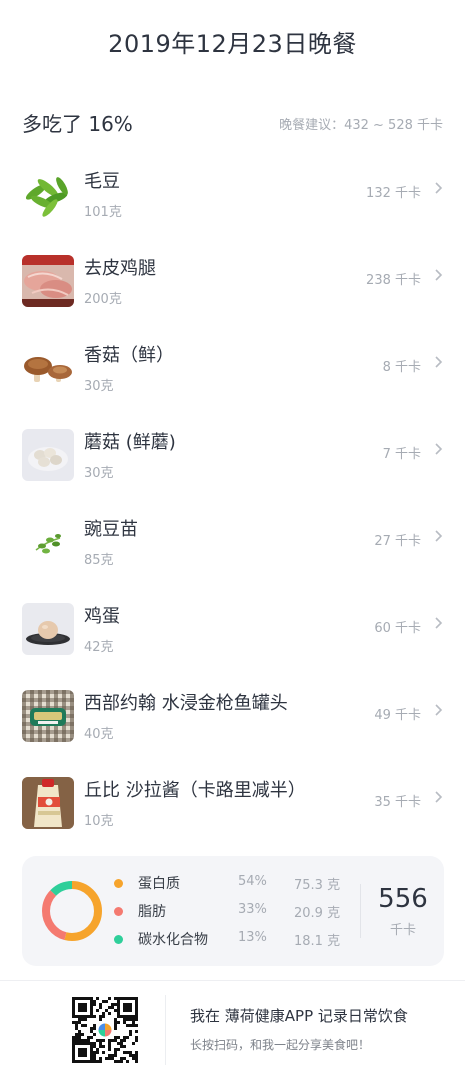 The width and height of the screenshot is (465, 1080). What do you see at coordinates (118, 911) in the screenshot?
I see `fat-color-dot` at bounding box center [118, 911].